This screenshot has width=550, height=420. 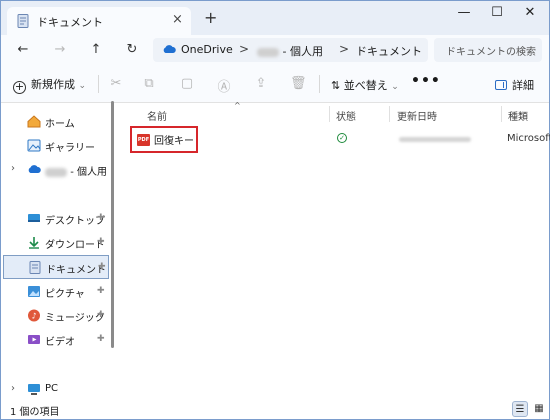 I want to click on maximize-button: ☐, so click(x=497, y=12).